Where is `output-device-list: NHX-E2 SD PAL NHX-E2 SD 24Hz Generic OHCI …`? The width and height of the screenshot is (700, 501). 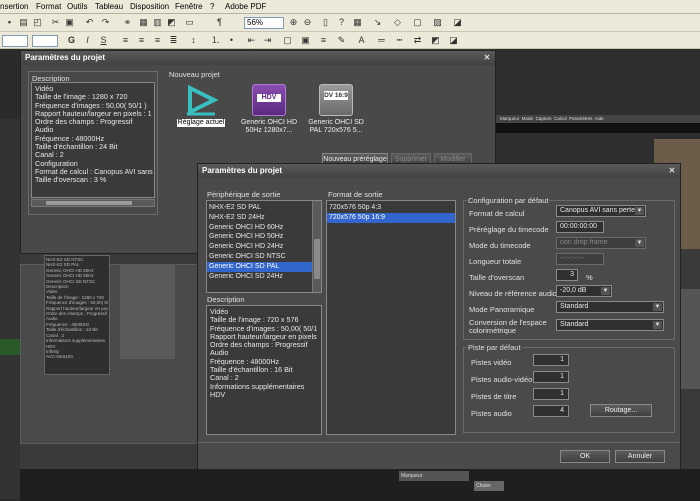 output-device-list: NHX-E2 SD PAL NHX-E2 SD 24Hz Generic OHCI … is located at coordinates (264, 246).